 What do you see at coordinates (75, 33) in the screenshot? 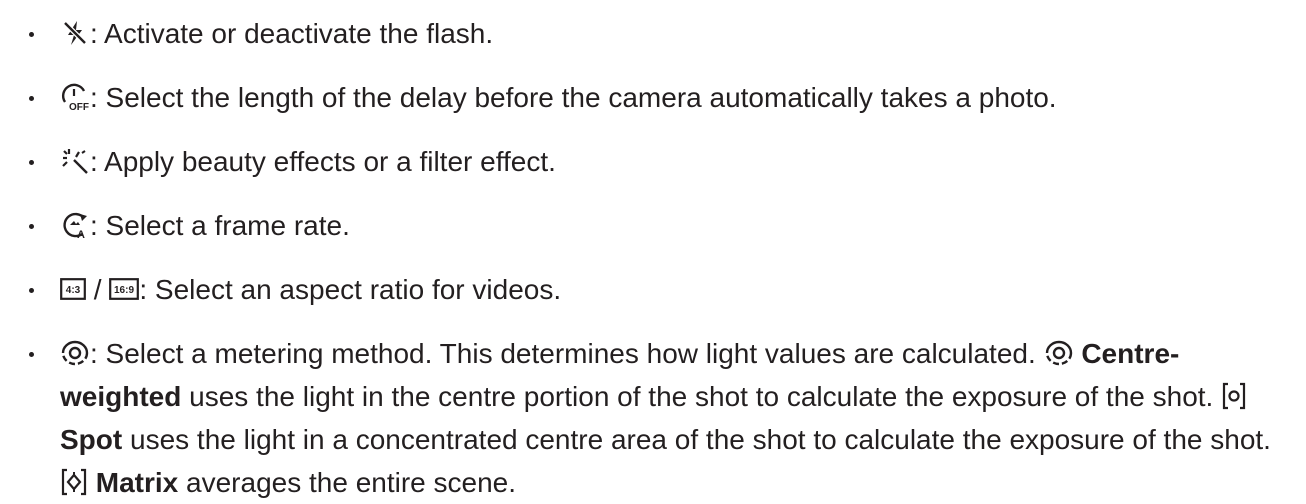
I see `flash-off-icon` at bounding box center [75, 33].